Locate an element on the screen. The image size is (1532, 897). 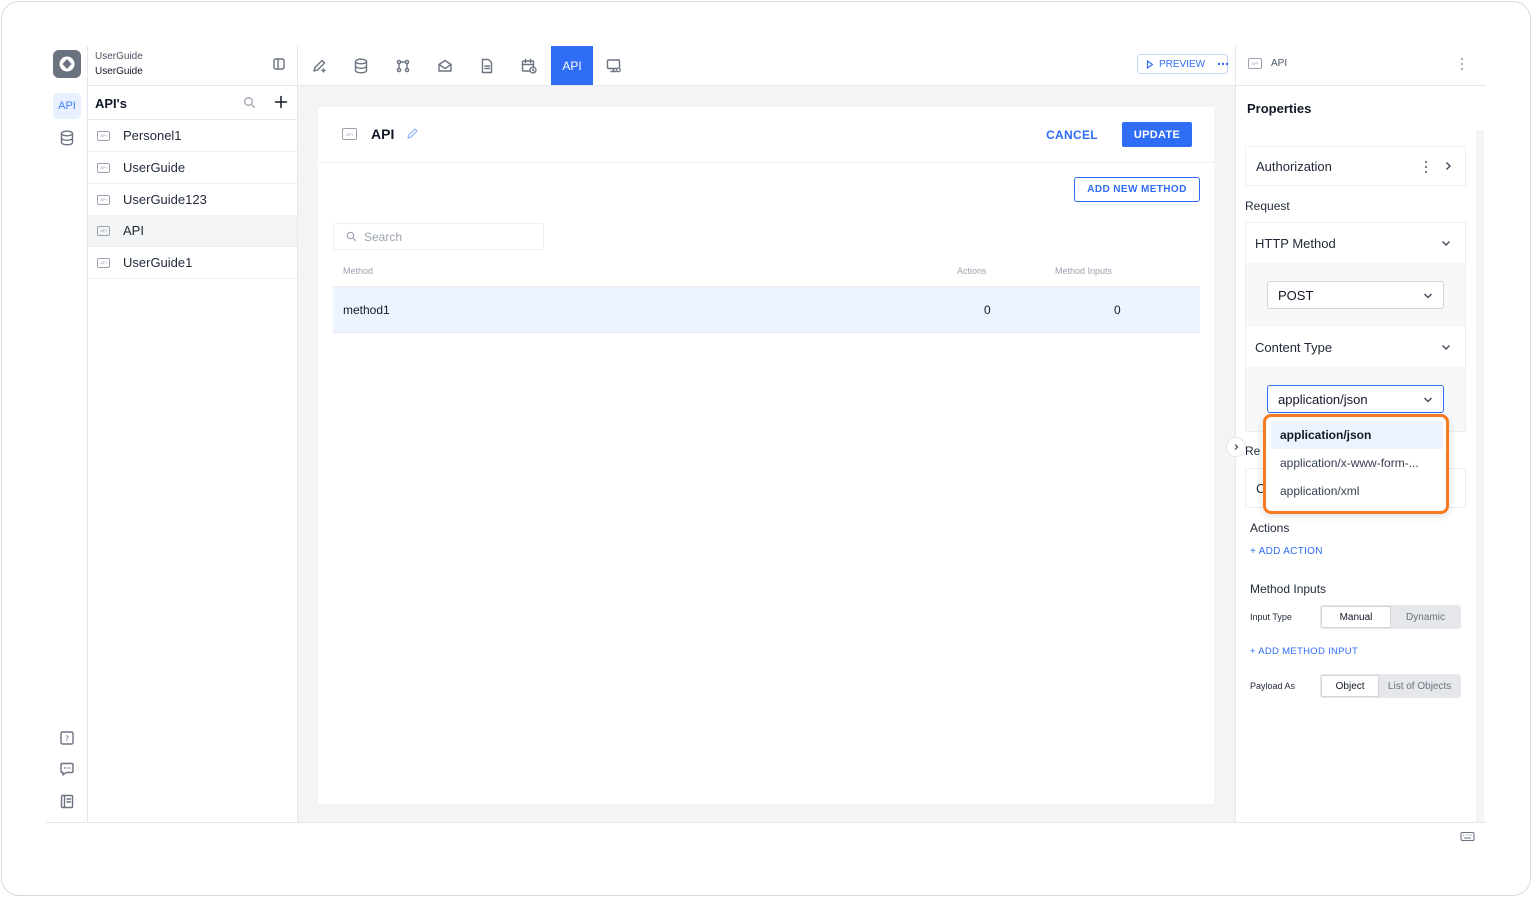
input-type-dynamic: Dynamic is located at coordinates (1425, 617).